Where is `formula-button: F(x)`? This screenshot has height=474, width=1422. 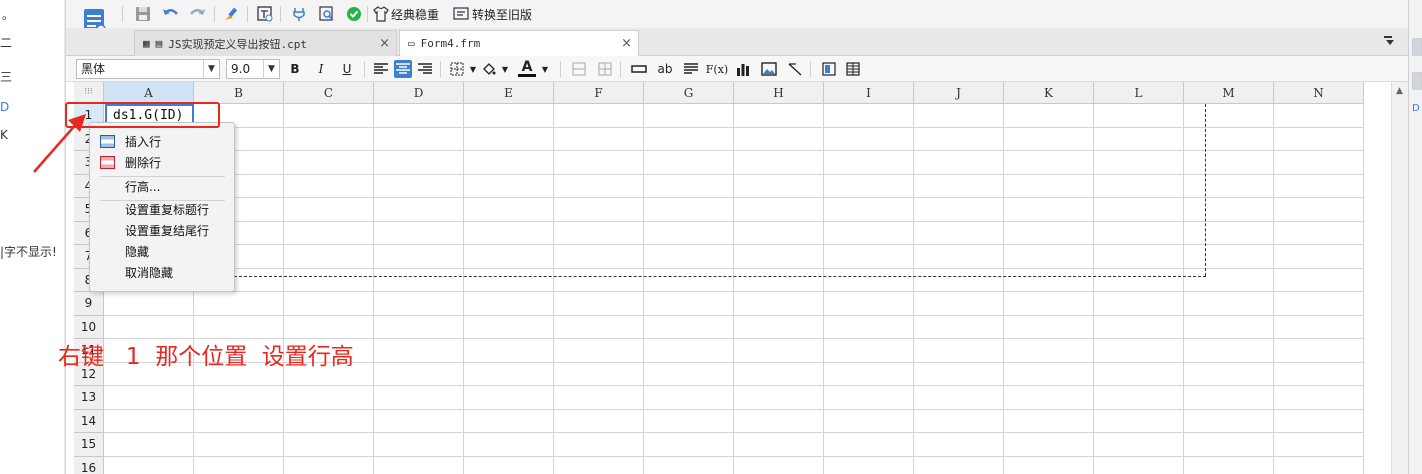
formula-button: F(x) is located at coordinates (717, 69).